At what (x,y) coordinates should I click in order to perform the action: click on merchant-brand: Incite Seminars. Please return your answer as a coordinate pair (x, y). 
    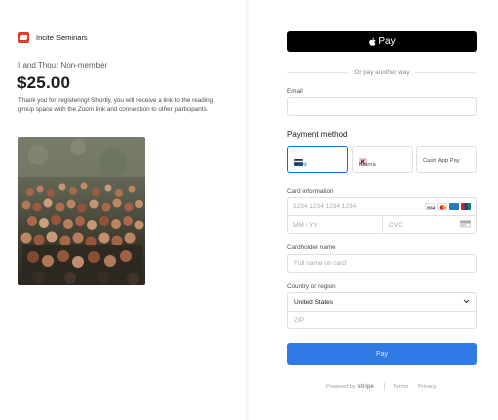
    Looking at the image, I should click on (53, 37).